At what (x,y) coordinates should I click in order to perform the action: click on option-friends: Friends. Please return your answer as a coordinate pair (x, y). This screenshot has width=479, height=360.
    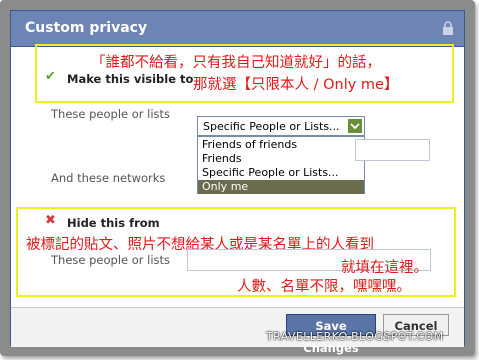
    Looking at the image, I should click on (281, 159).